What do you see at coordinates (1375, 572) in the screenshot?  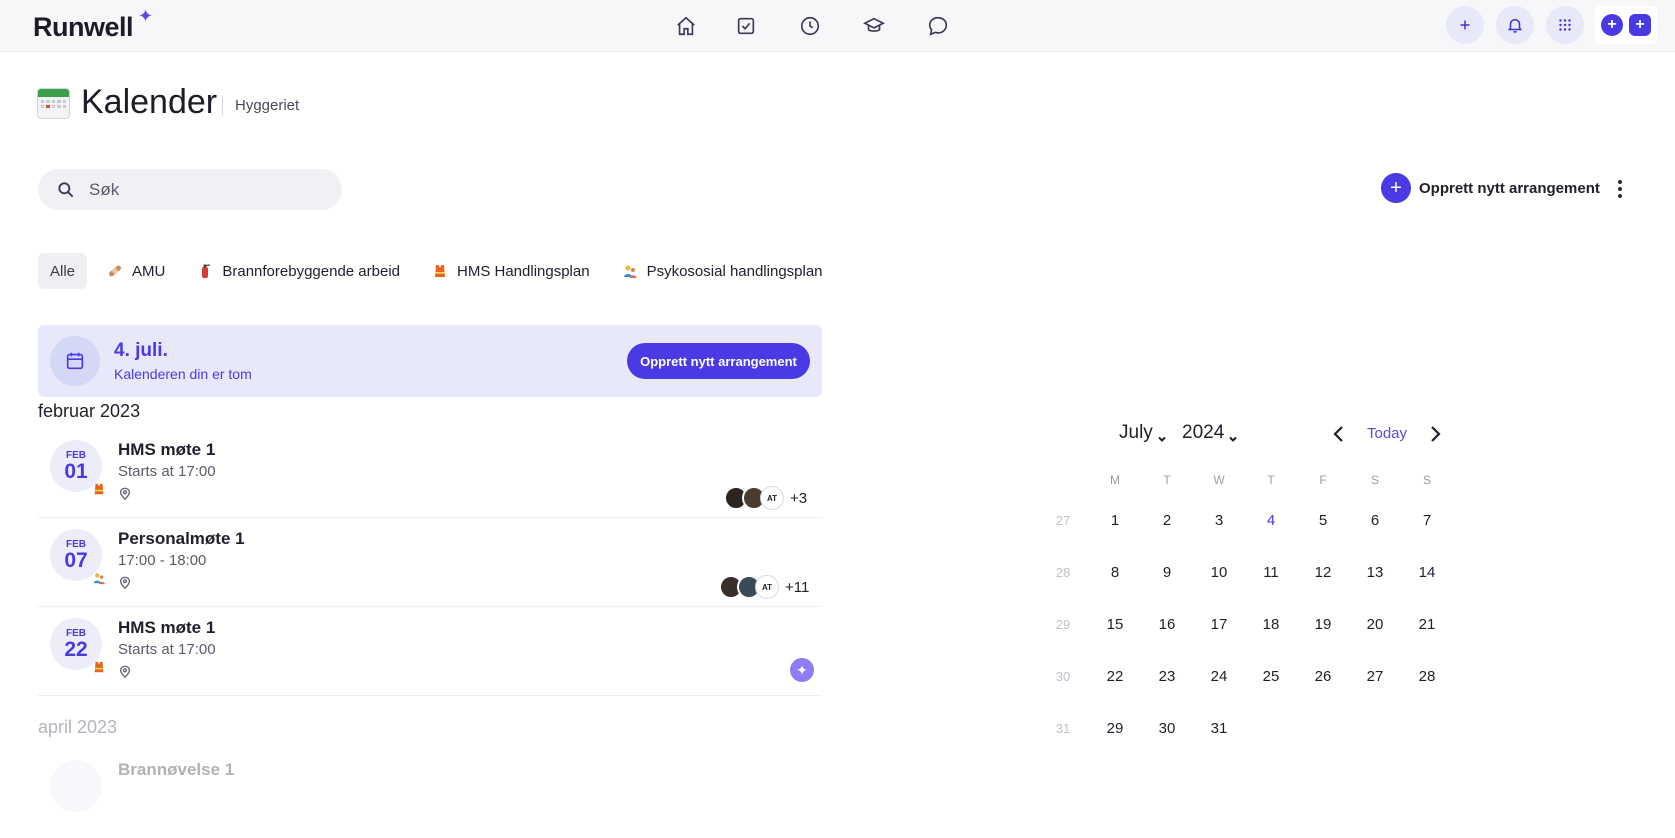 I see `calendar-day: 13` at bounding box center [1375, 572].